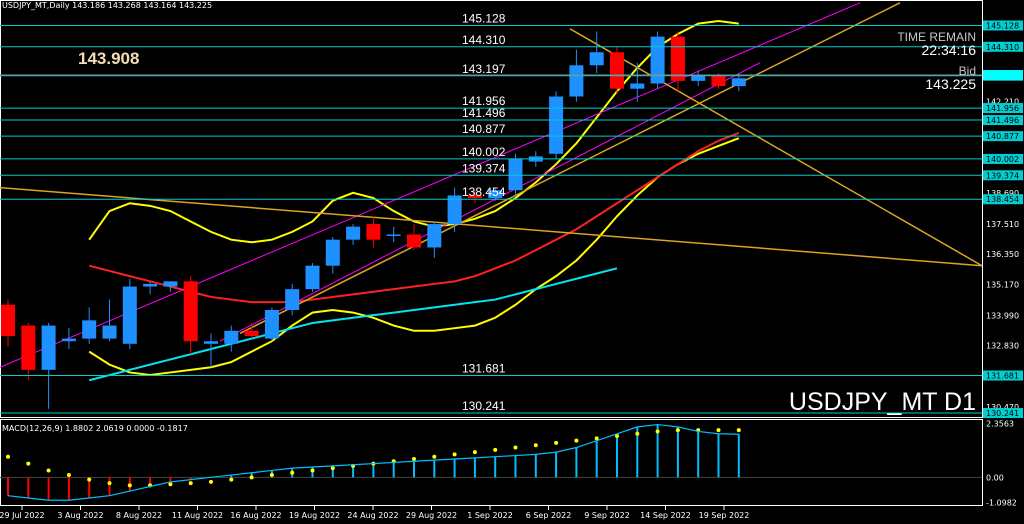  What do you see at coordinates (484, 192) in the screenshot?
I see `level-label: 138.454` at bounding box center [484, 192].